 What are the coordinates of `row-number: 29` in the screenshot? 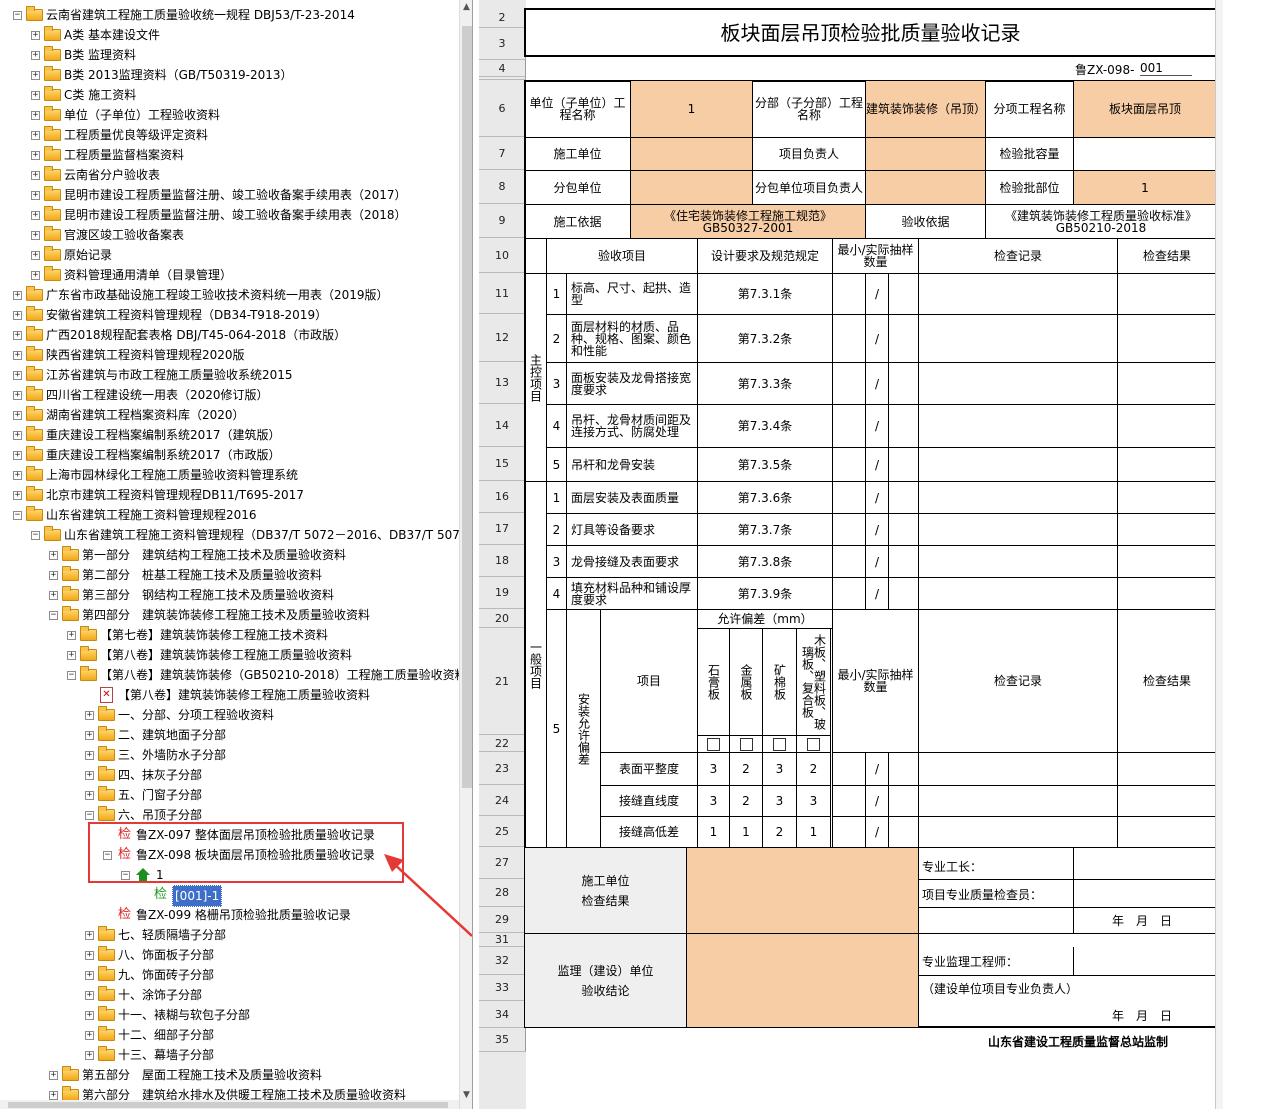 It's located at (502, 920).